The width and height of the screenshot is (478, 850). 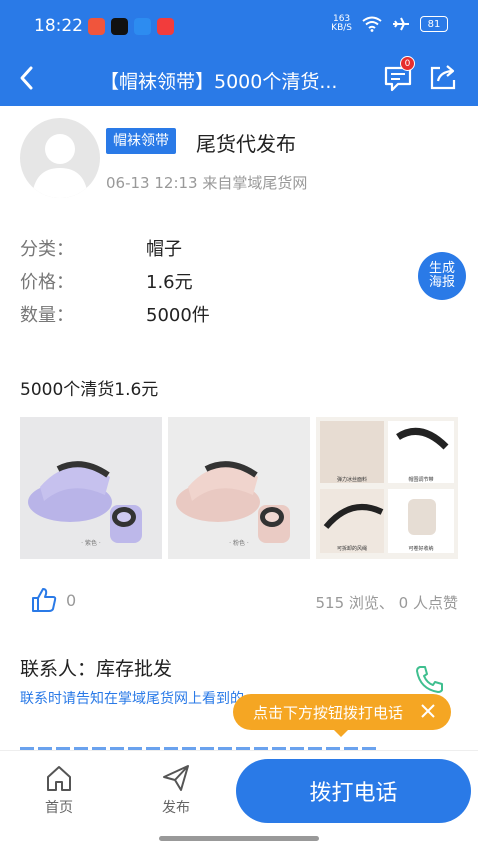 What do you see at coordinates (169, 282) in the screenshot?
I see `info-value: 1.6元` at bounding box center [169, 282].